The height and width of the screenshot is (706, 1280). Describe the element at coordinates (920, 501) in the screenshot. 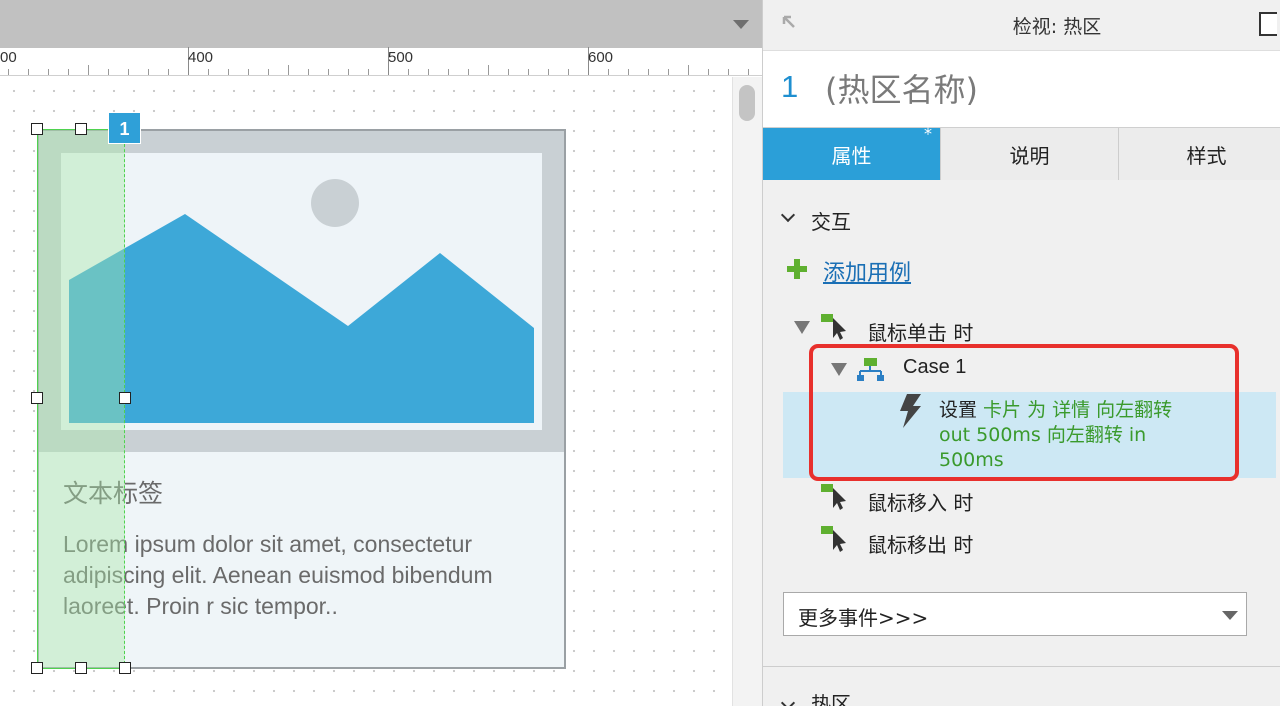

I see `event-on-mouse-enter: 鼠标移入 时` at that location.